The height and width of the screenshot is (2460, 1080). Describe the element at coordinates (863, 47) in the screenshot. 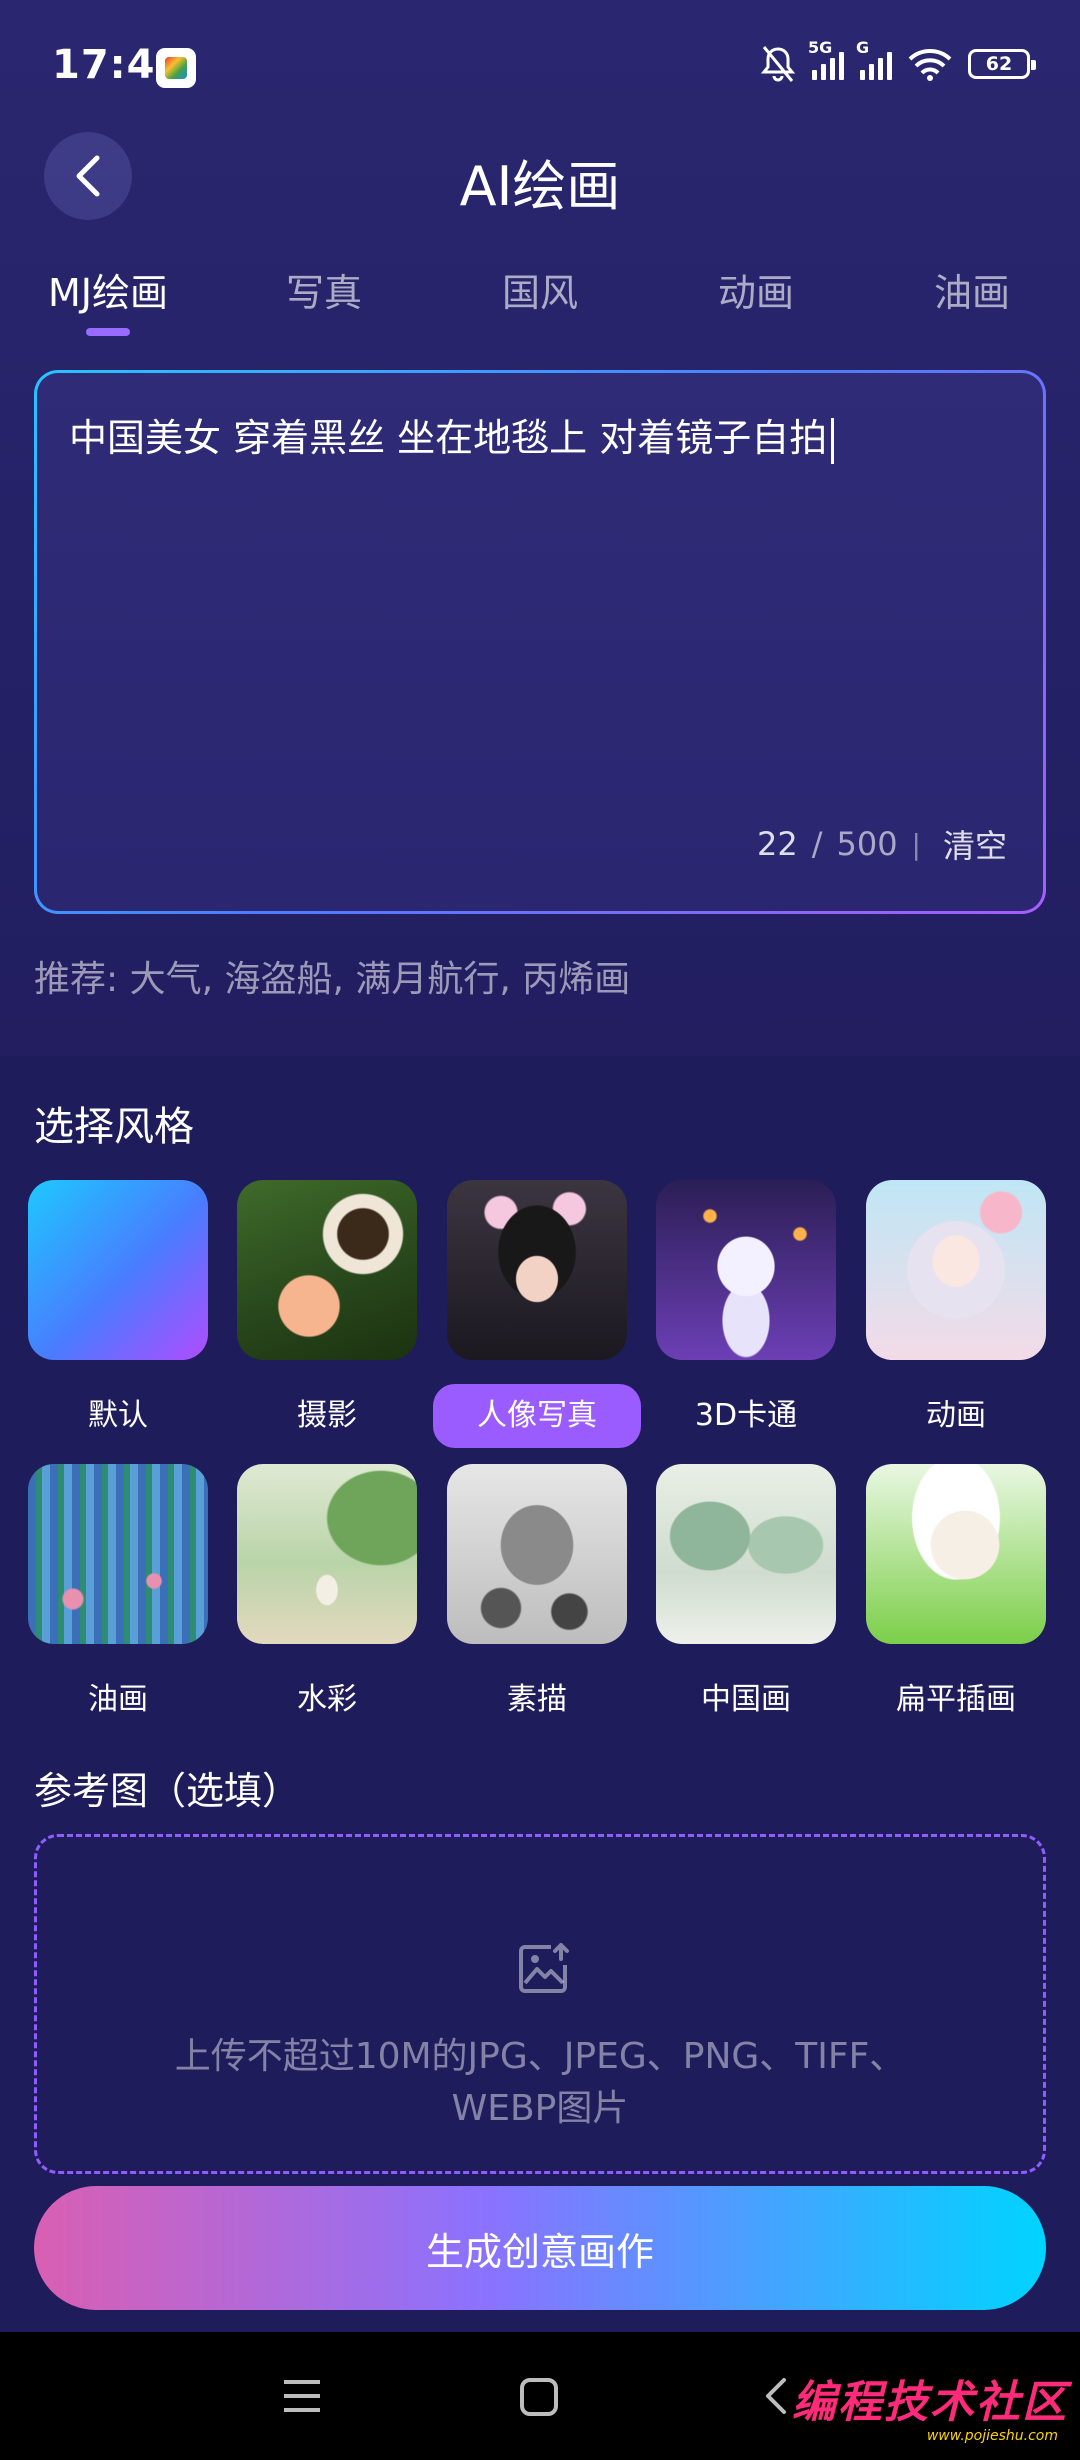

I see `network-g-label: G` at that location.